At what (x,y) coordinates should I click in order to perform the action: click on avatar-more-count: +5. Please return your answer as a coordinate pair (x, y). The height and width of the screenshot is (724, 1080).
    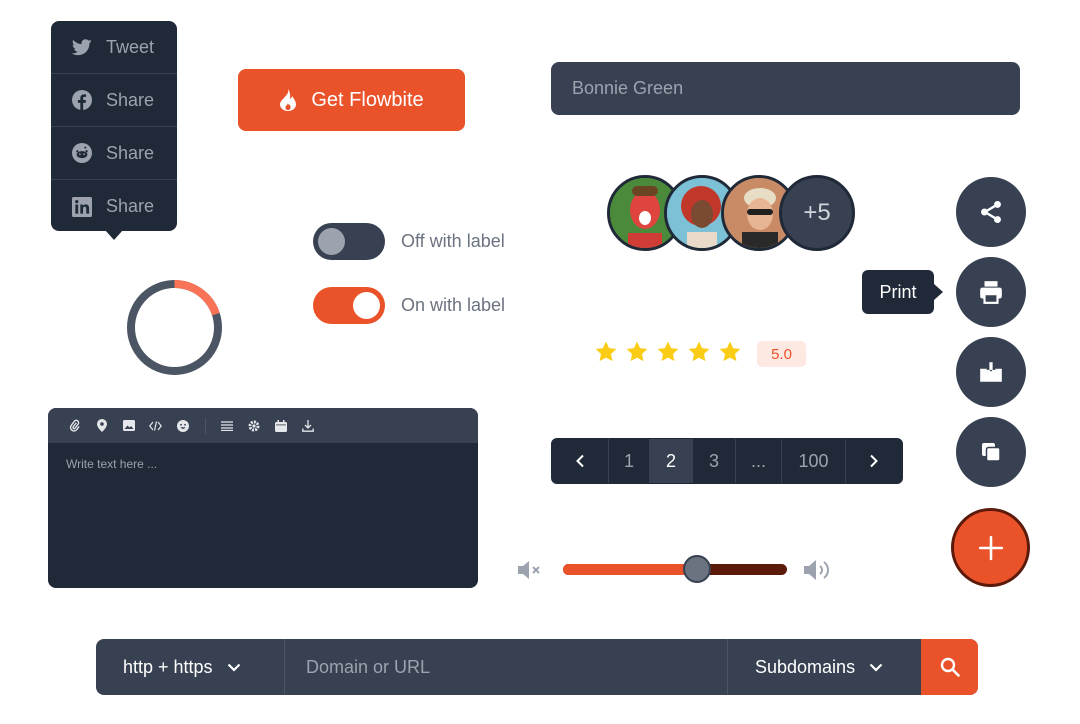
    Looking at the image, I should click on (817, 213).